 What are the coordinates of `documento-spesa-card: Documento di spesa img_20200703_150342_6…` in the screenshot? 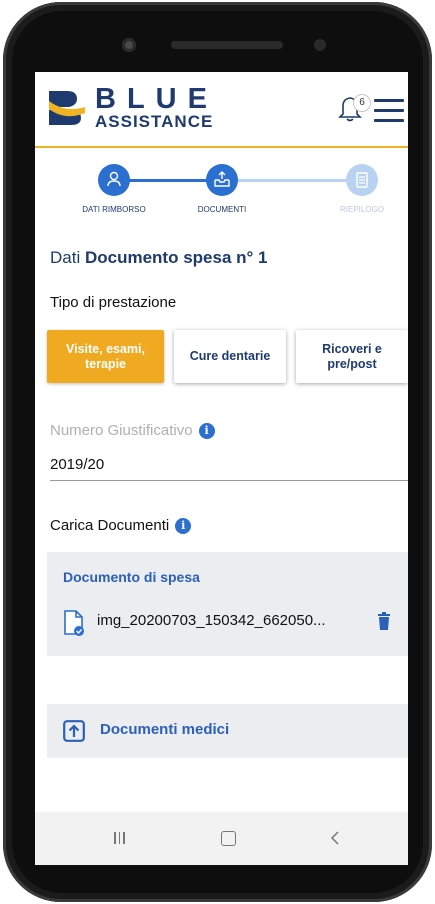 It's located at (227, 604).